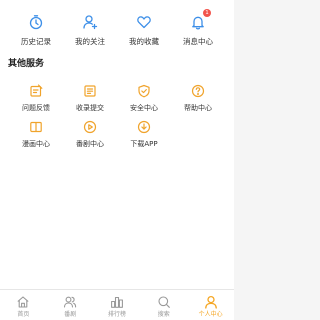 The width and height of the screenshot is (320, 320). Describe the element at coordinates (23, 302) in the screenshot. I see `home-icon` at that location.